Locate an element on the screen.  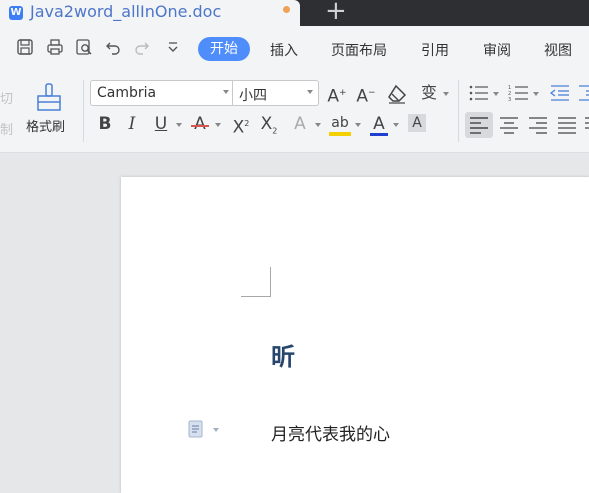
strikethrough-icon: A is located at coordinates (200, 124).